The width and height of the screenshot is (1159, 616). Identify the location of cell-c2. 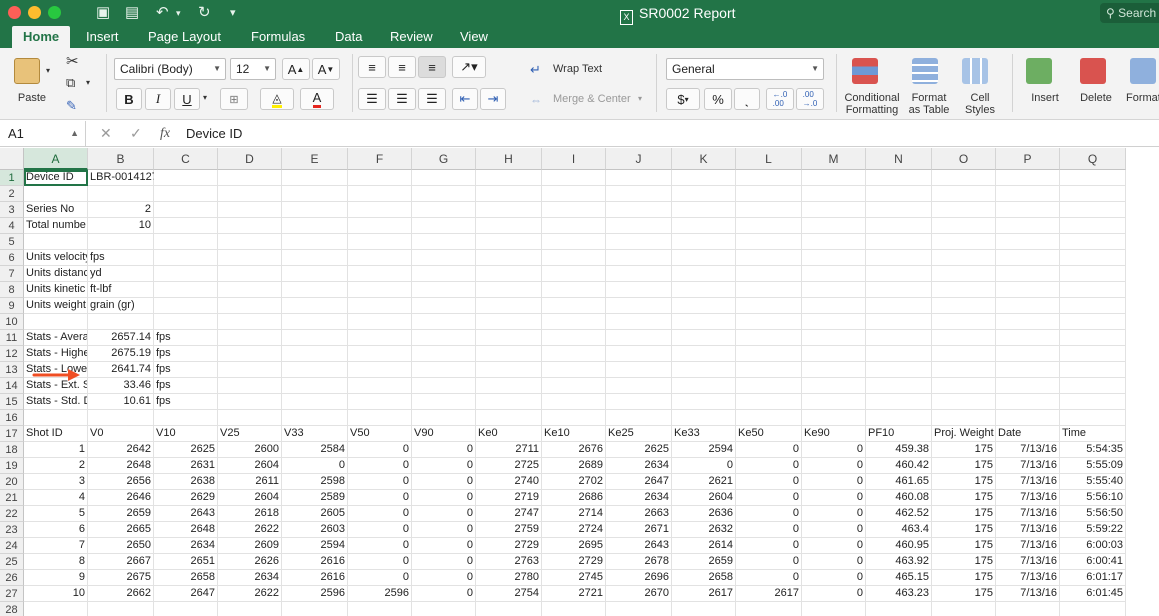
(186, 194).